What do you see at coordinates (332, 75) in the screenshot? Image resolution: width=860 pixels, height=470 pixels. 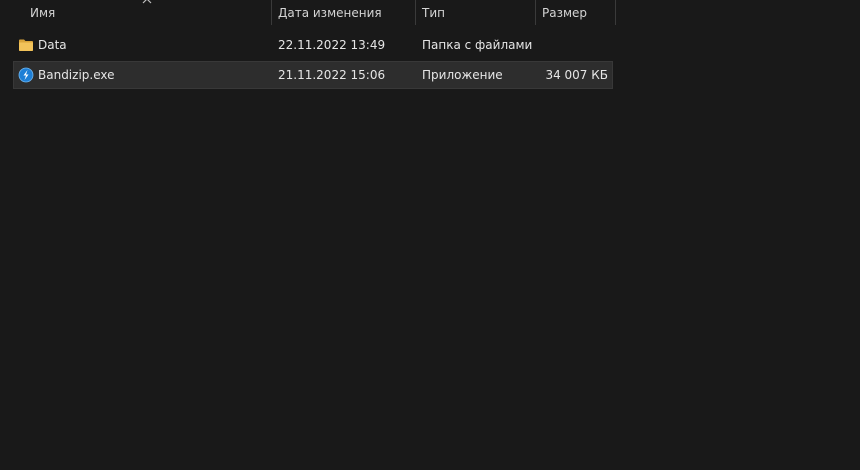 I see `file-date: 21.11.2022 15:06` at bounding box center [332, 75].